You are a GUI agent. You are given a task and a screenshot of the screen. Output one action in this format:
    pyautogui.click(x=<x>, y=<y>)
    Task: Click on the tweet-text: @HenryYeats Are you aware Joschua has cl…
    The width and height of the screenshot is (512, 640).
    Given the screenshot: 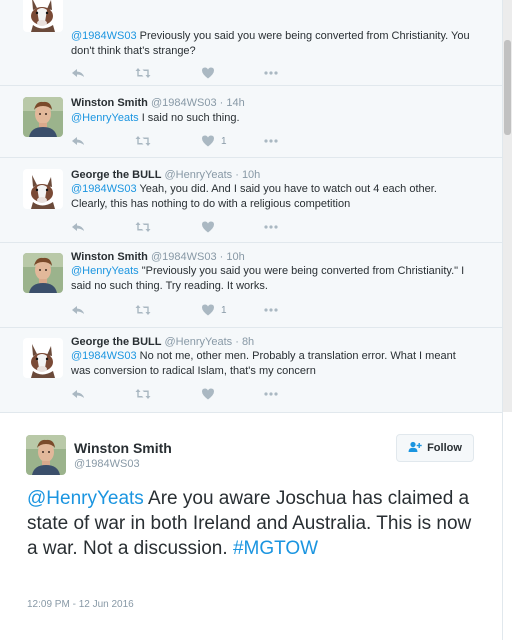 What is the action you would take?
    pyautogui.click(x=249, y=523)
    